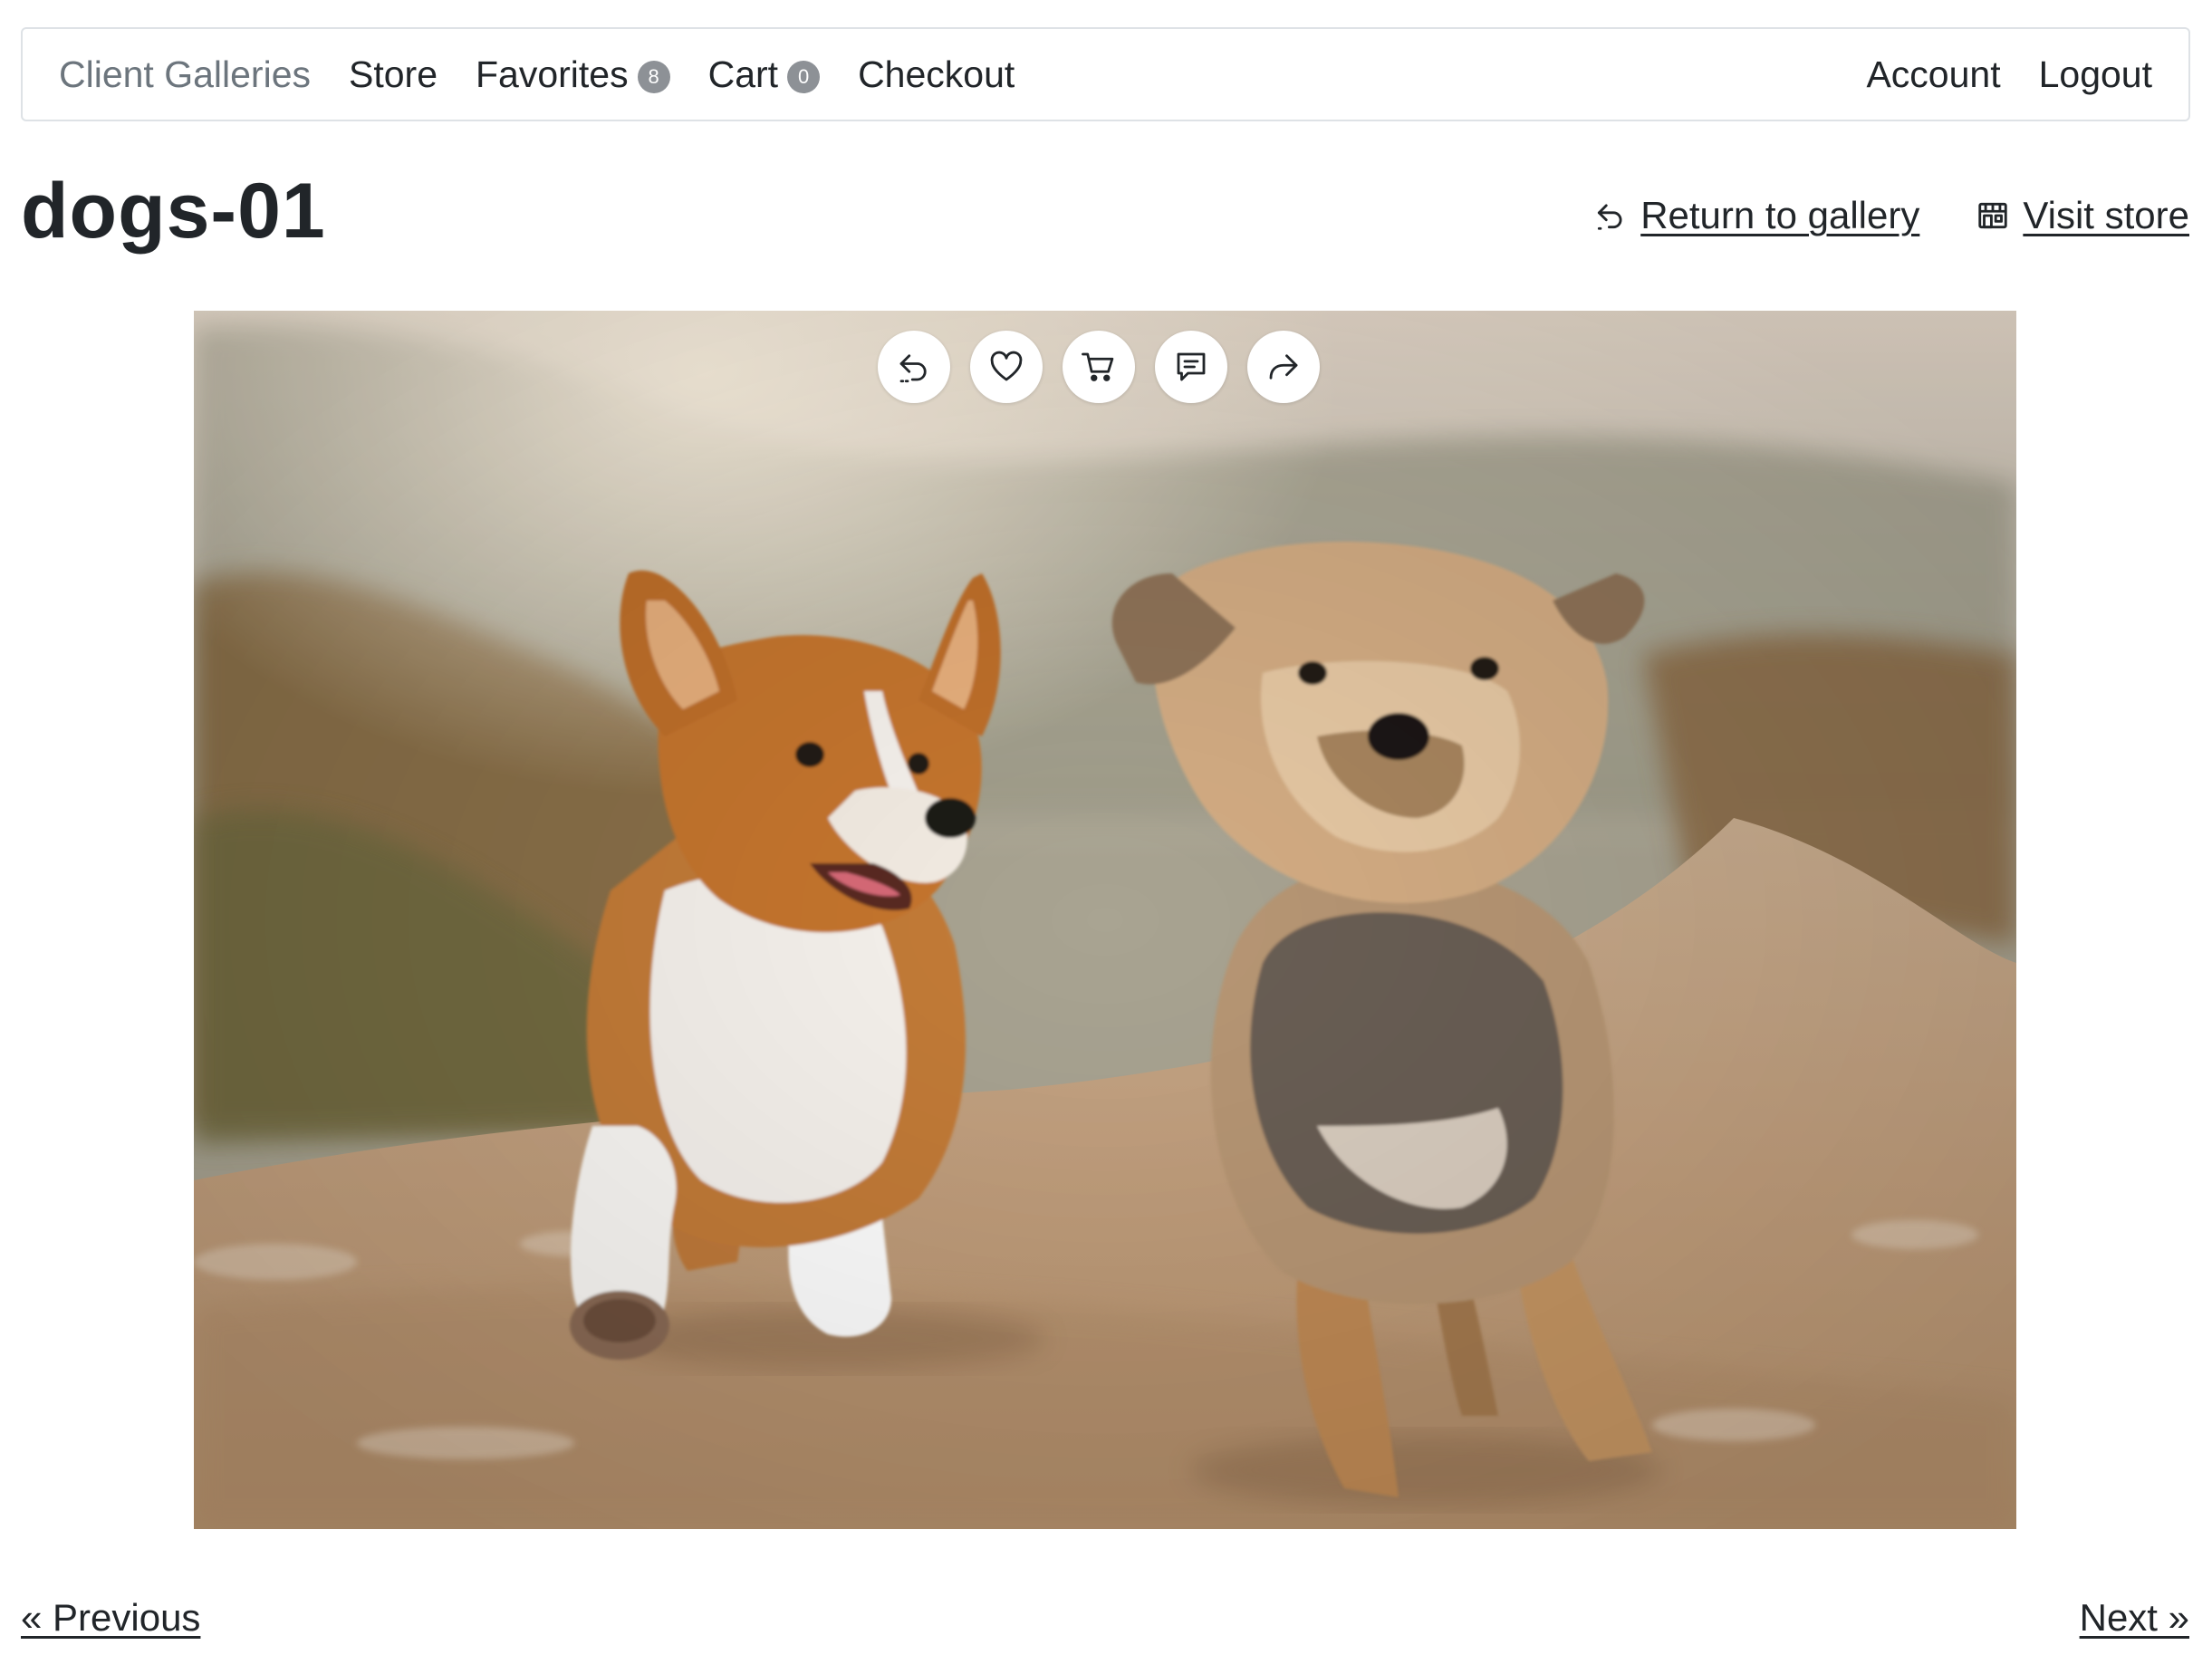 Image resolution: width=2212 pixels, height=1674 pixels. I want to click on favorite-button, so click(1006, 367).